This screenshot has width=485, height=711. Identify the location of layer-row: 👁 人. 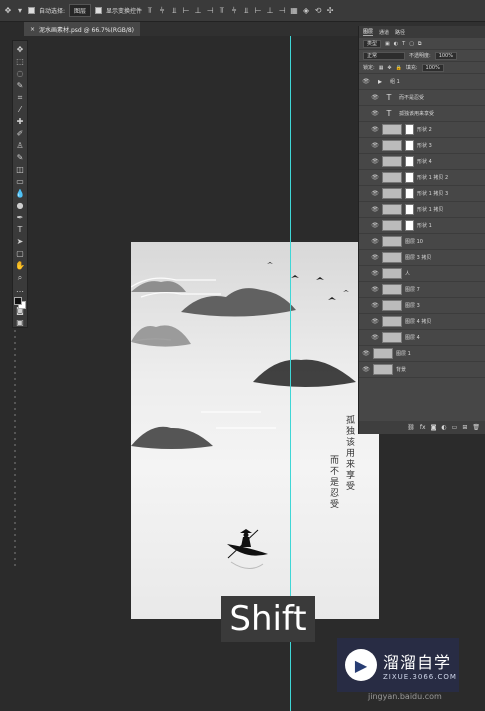
(422, 274).